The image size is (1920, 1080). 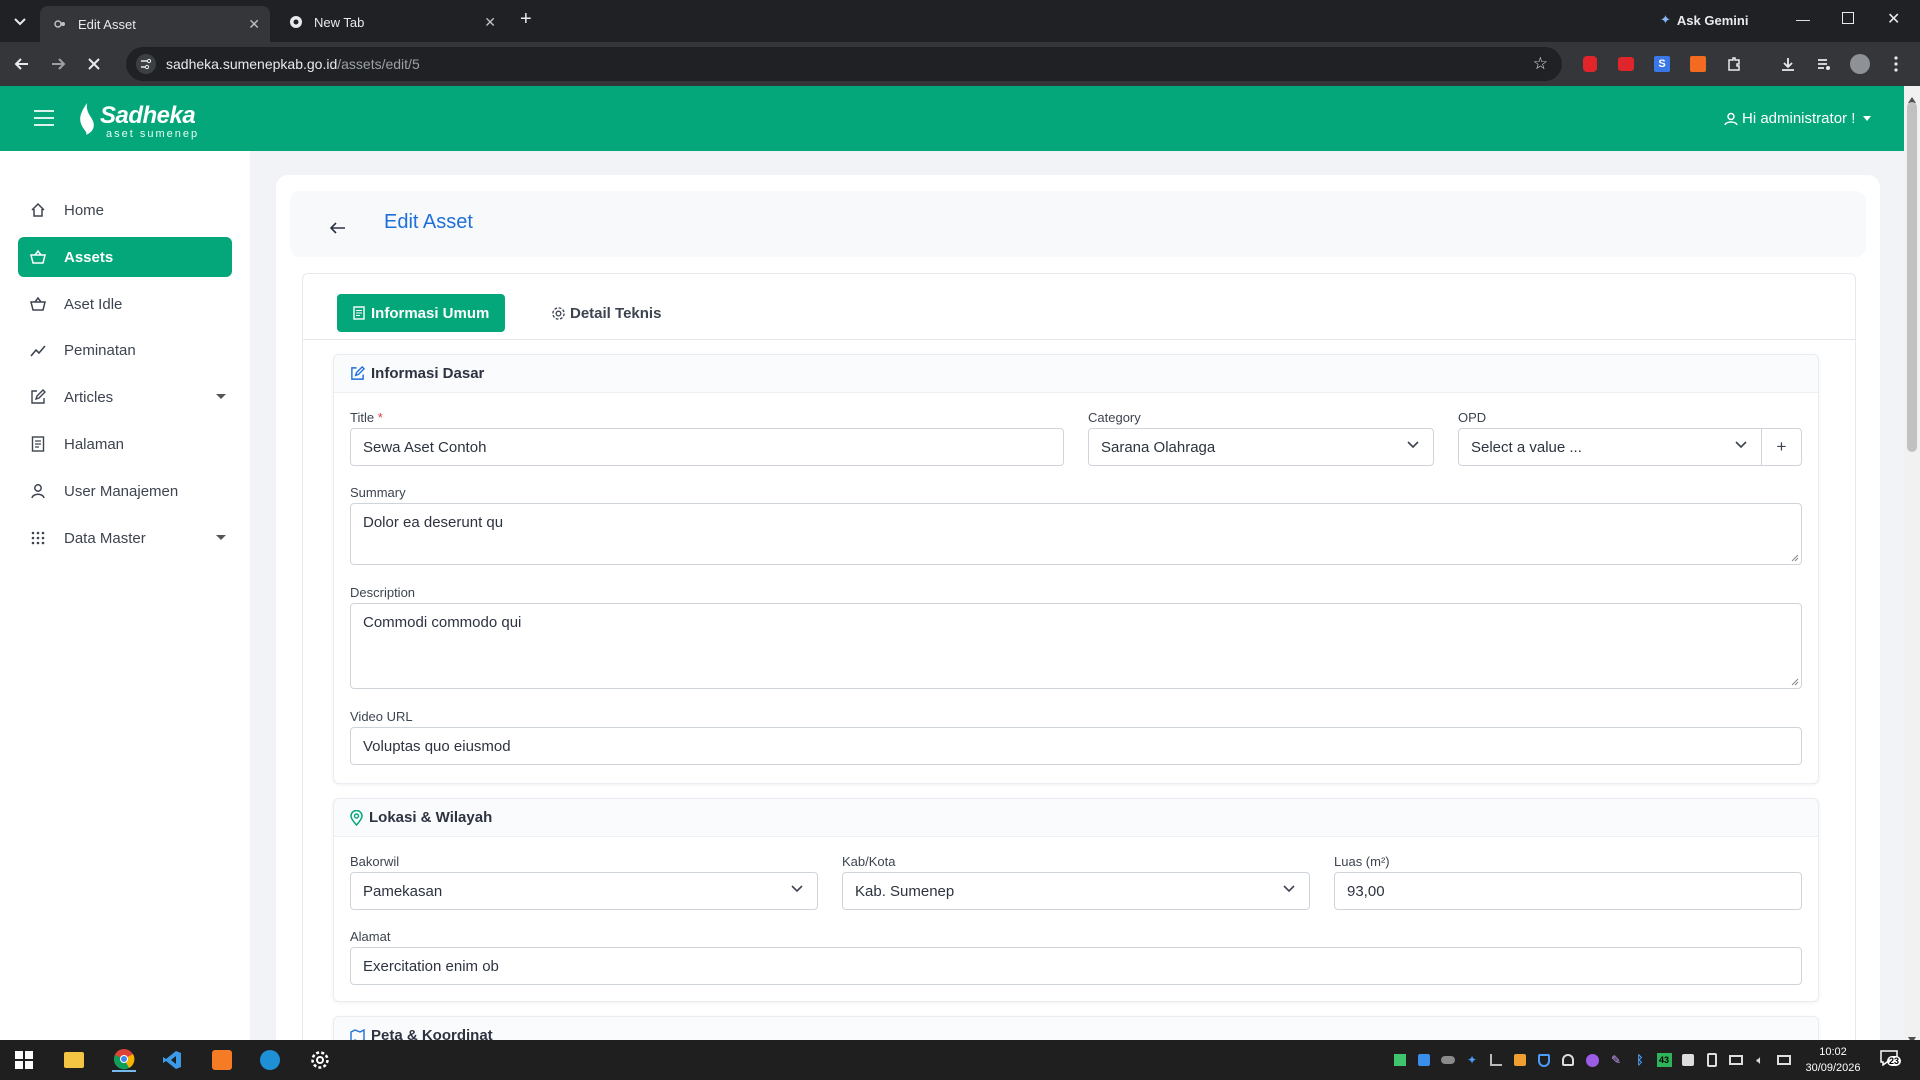 What do you see at coordinates (1688, 1060) in the screenshot?
I see `tray-security-icon` at bounding box center [1688, 1060].